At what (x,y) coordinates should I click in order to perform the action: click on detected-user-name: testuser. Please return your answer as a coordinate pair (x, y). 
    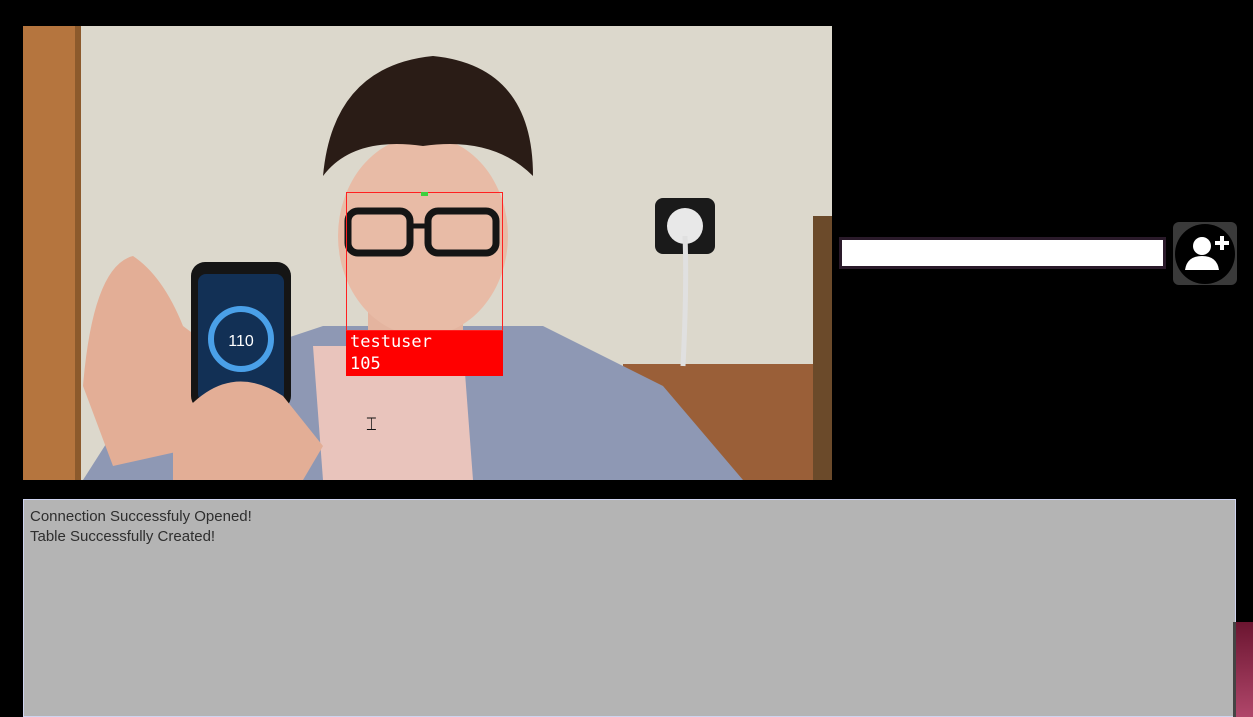
    Looking at the image, I should click on (391, 342).